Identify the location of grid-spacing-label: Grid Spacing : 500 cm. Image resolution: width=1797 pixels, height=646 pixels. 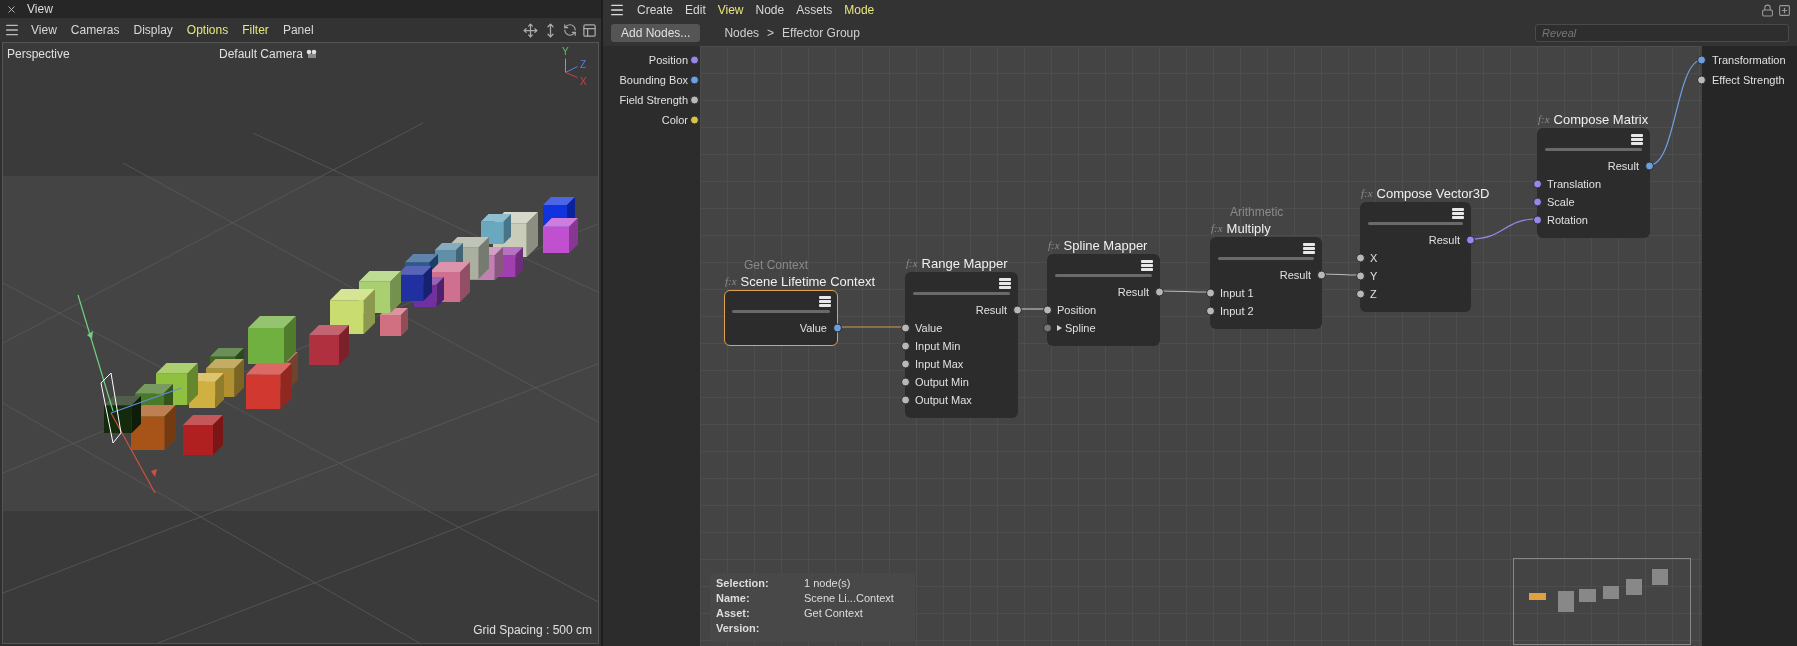
(532, 630).